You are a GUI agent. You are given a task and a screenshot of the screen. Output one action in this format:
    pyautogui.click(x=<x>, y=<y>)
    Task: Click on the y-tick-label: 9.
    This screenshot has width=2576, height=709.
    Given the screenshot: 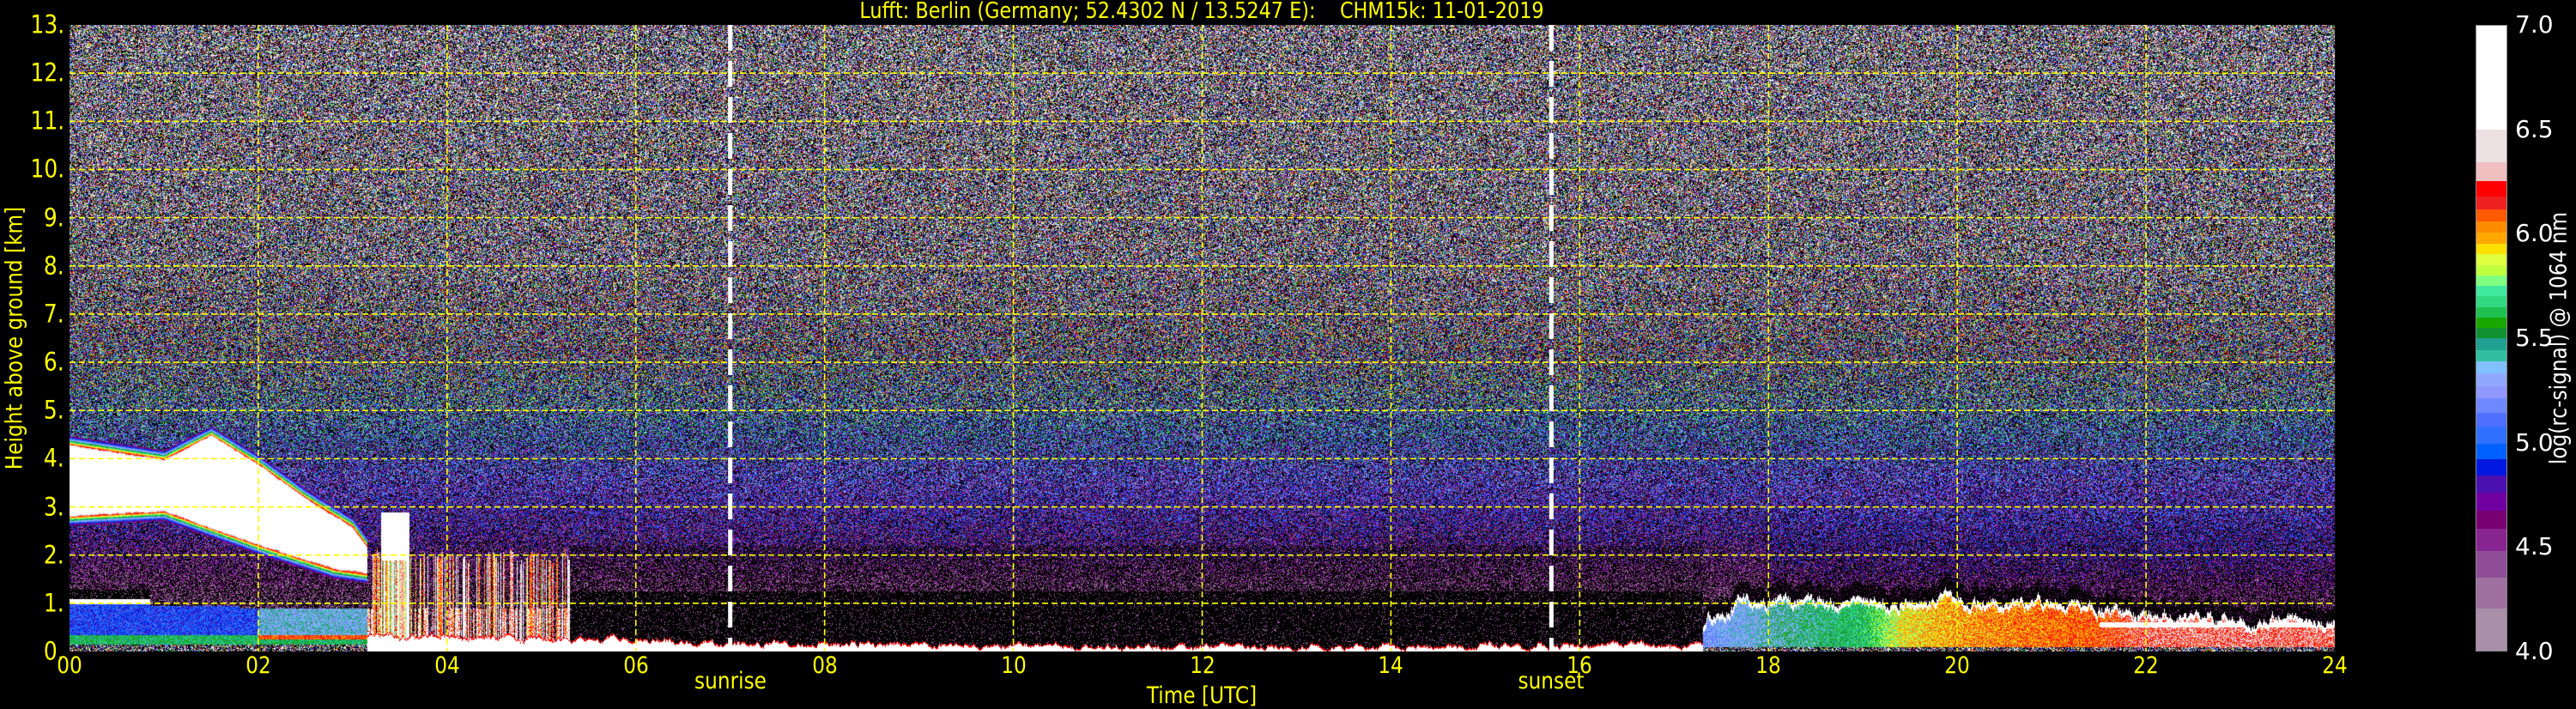 What is the action you would take?
    pyautogui.click(x=54, y=218)
    